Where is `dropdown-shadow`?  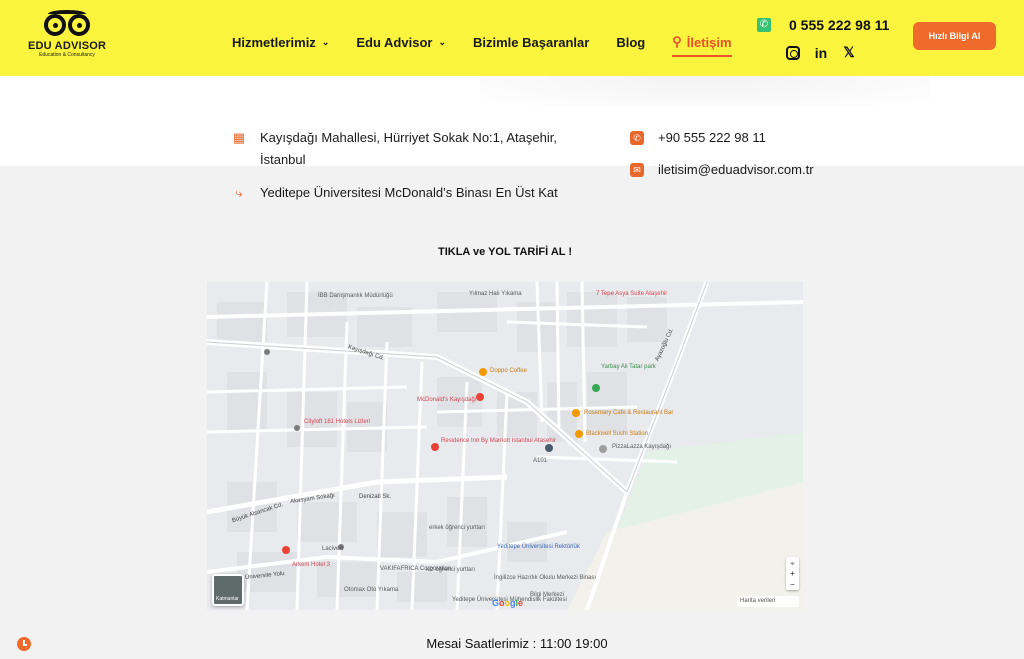 dropdown-shadow is located at coordinates (705, 91).